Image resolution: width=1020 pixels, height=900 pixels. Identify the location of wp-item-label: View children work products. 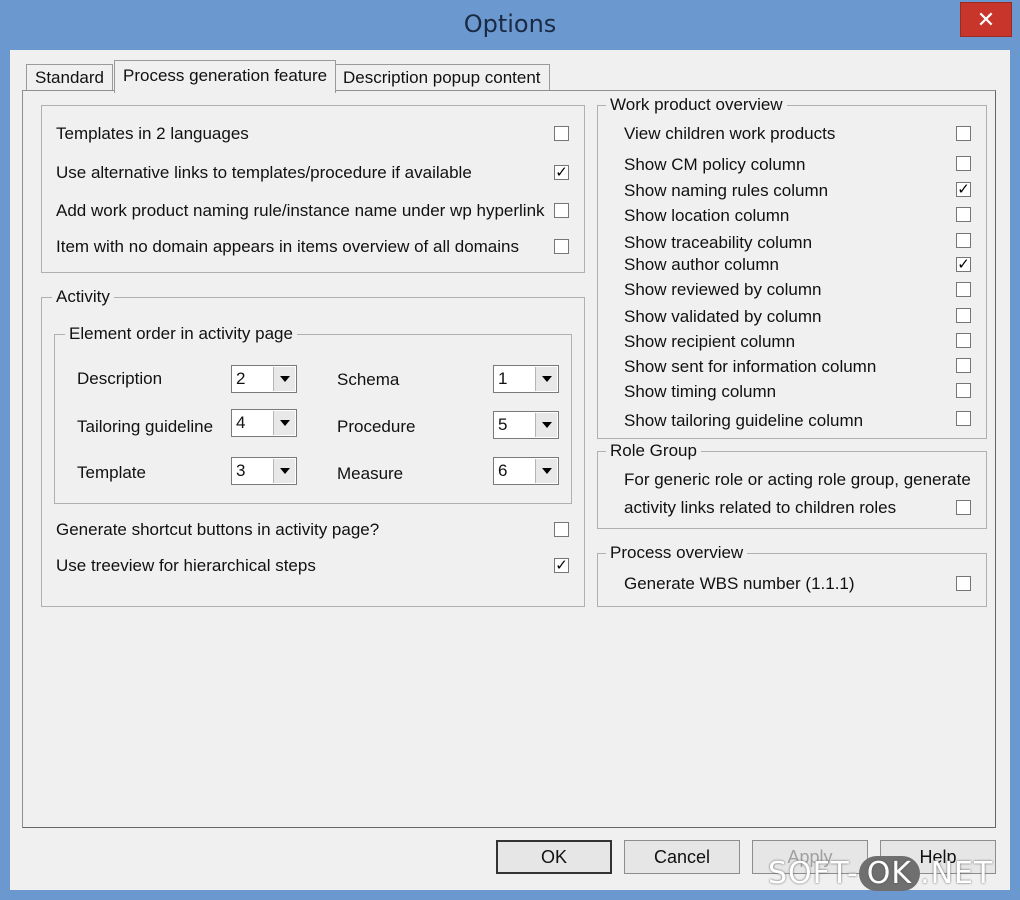
(730, 133).